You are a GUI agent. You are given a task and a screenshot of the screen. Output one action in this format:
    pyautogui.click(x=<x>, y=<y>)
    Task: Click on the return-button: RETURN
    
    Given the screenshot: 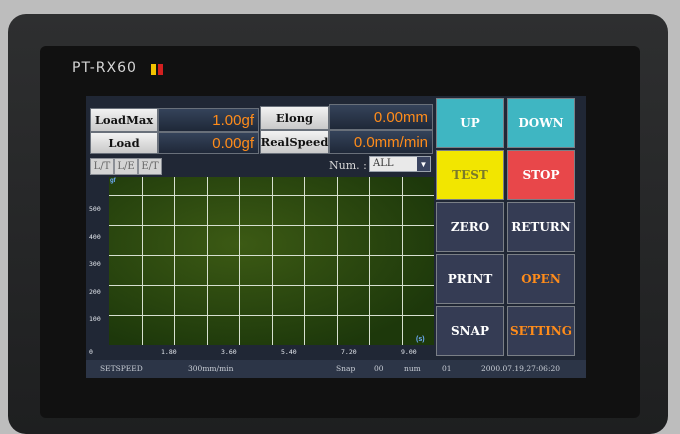 What is the action you would take?
    pyautogui.click(x=541, y=227)
    